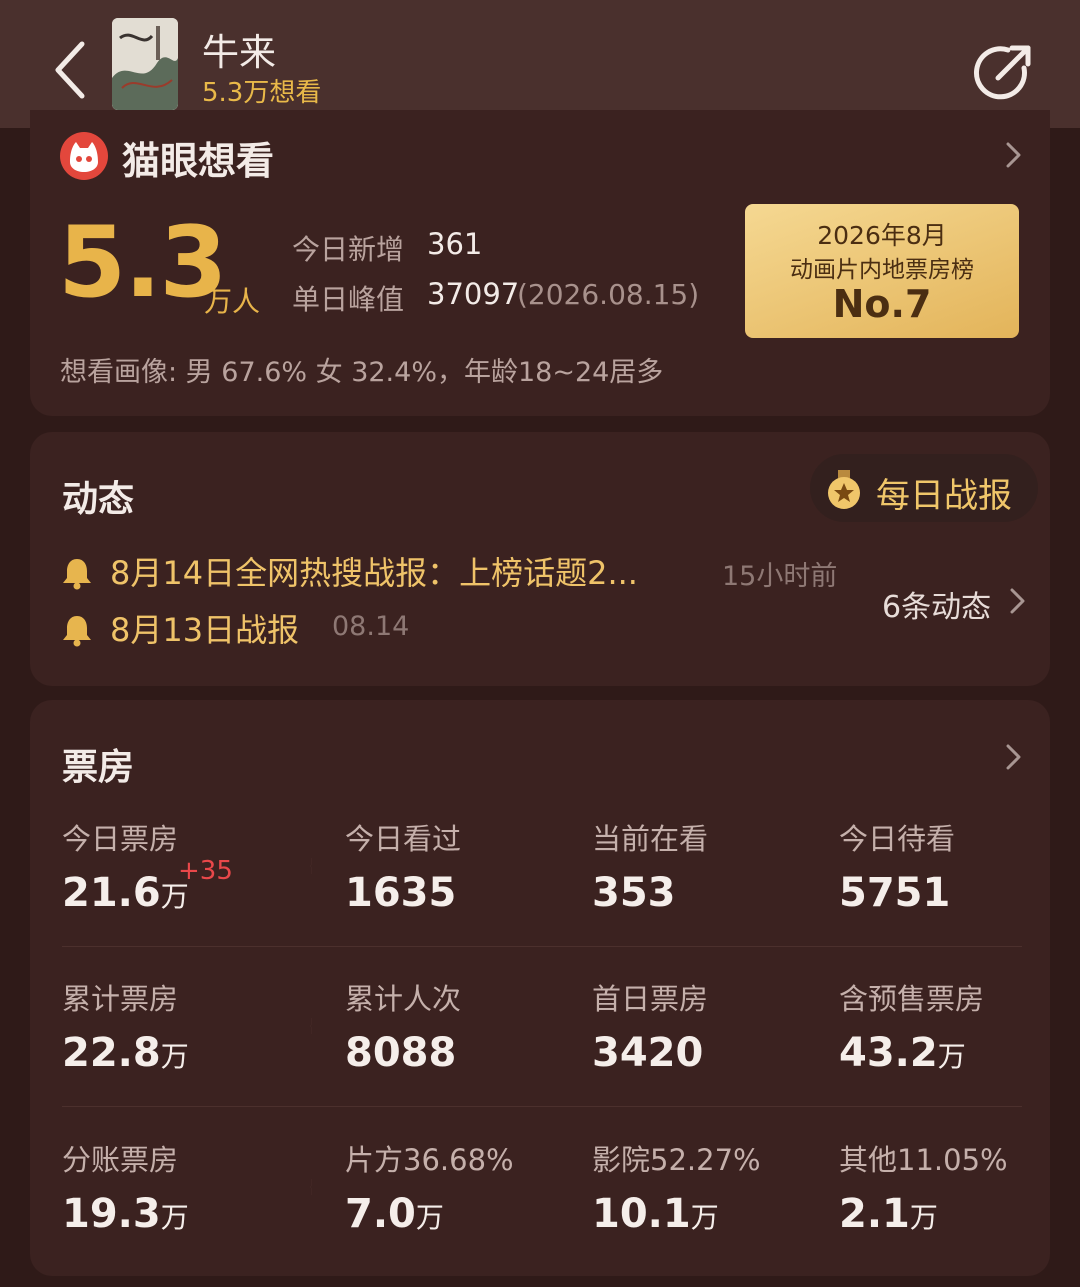 Image resolution: width=1080 pixels, height=1287 pixels. Describe the element at coordinates (403, 999) in the screenshot. I see `bo-label: 累计人次` at that location.